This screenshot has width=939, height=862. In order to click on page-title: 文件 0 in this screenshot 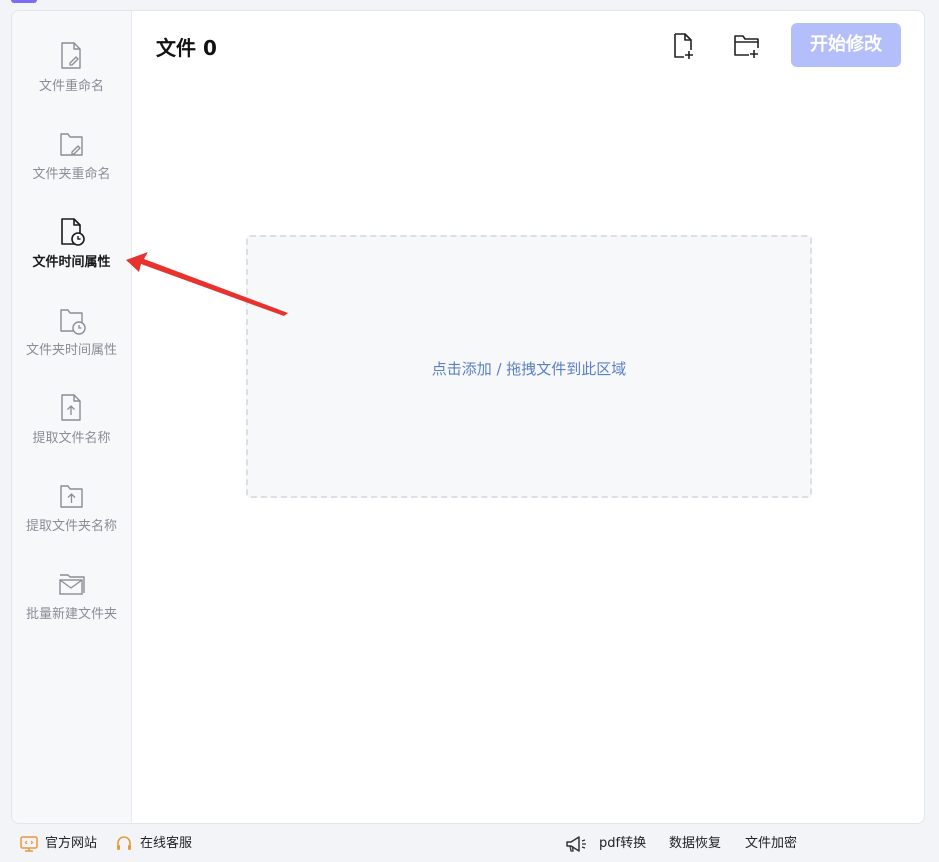, I will do `click(186, 48)`.